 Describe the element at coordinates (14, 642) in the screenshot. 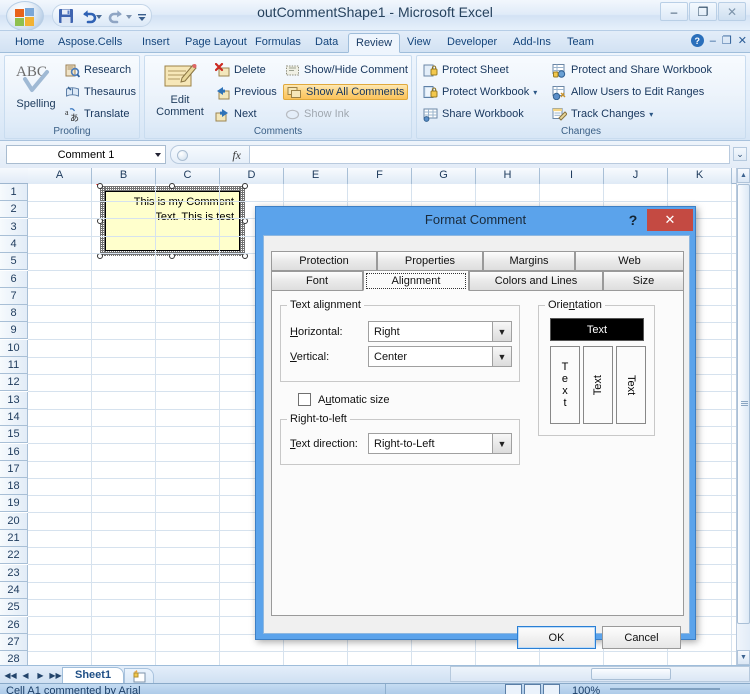

I see `row-header-27: 27` at that location.